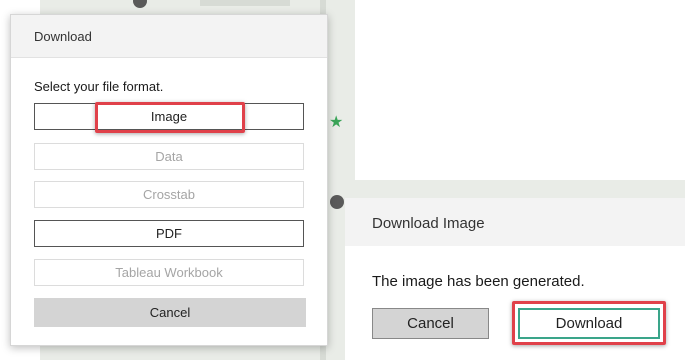 The width and height of the screenshot is (685, 360). I want to click on dialog-header: Download Image, so click(515, 222).